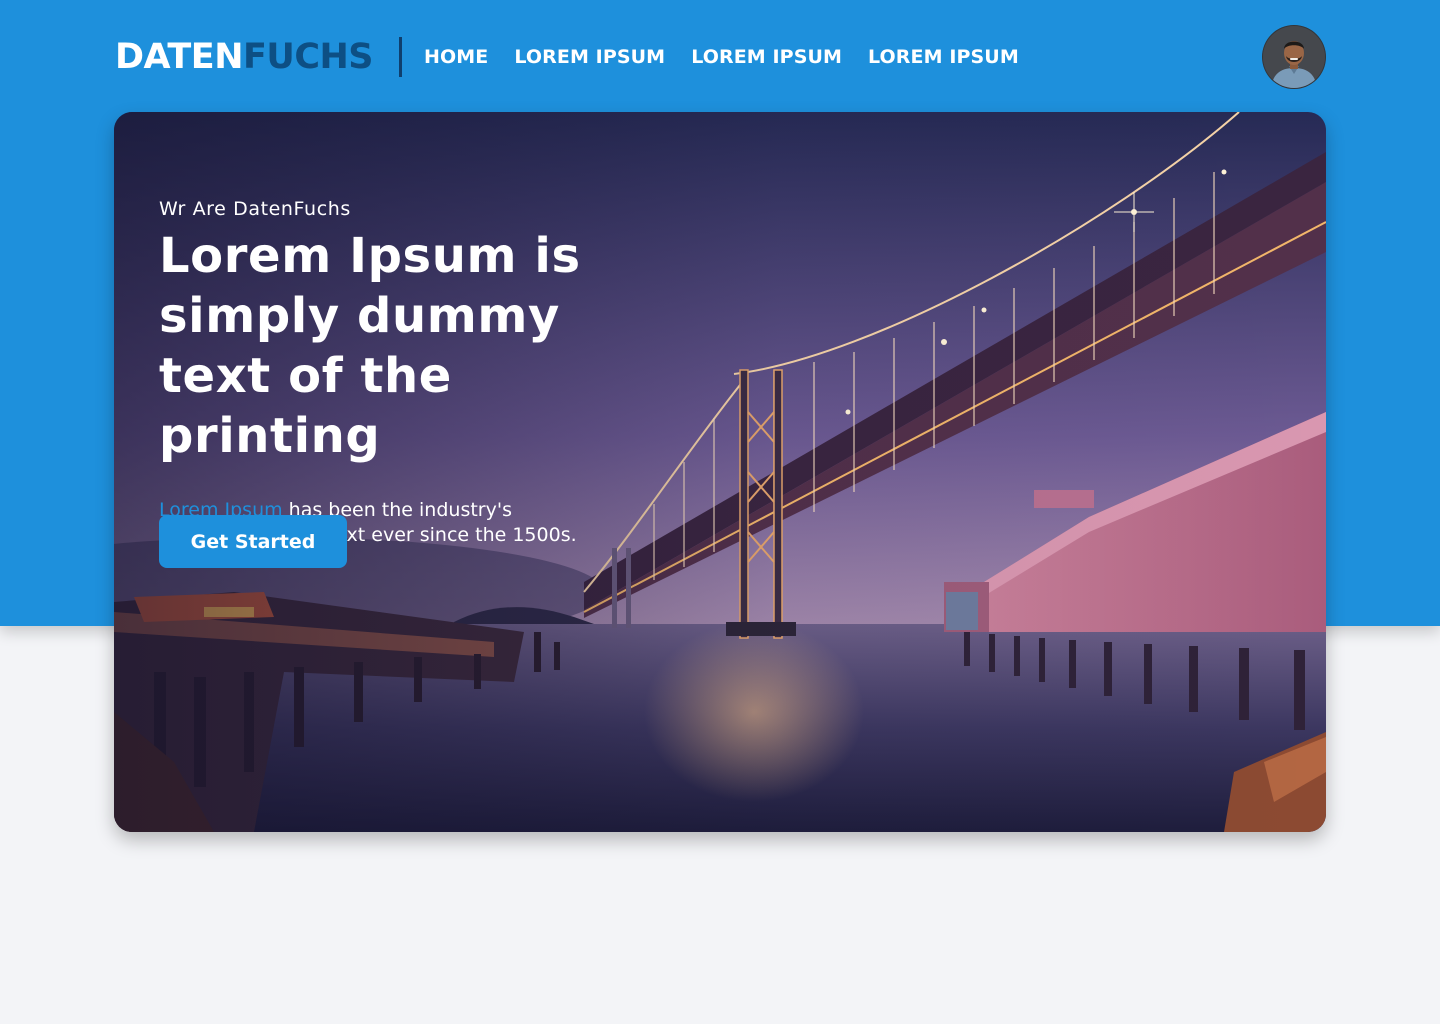  I want to click on hero-eyebrow: Wr Are DatenFuchs, so click(255, 209).